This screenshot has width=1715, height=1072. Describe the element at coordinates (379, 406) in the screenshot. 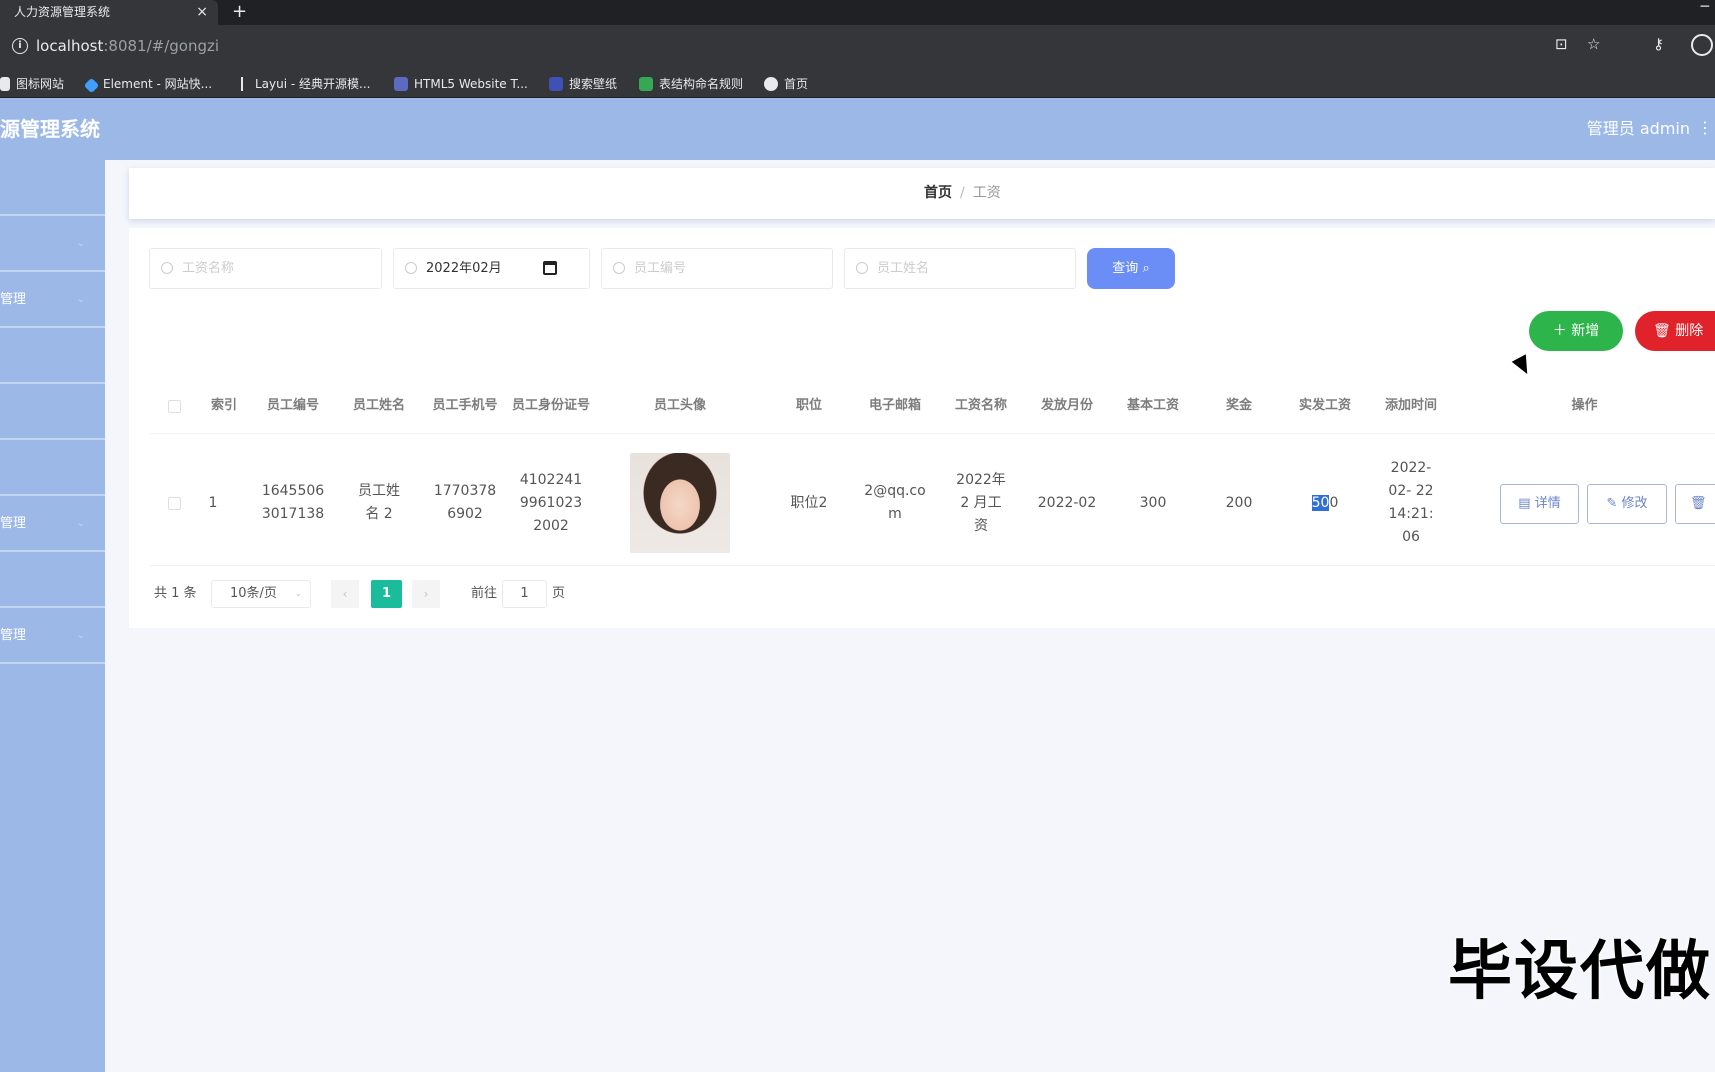

I see `column-header: 员工姓名` at that location.